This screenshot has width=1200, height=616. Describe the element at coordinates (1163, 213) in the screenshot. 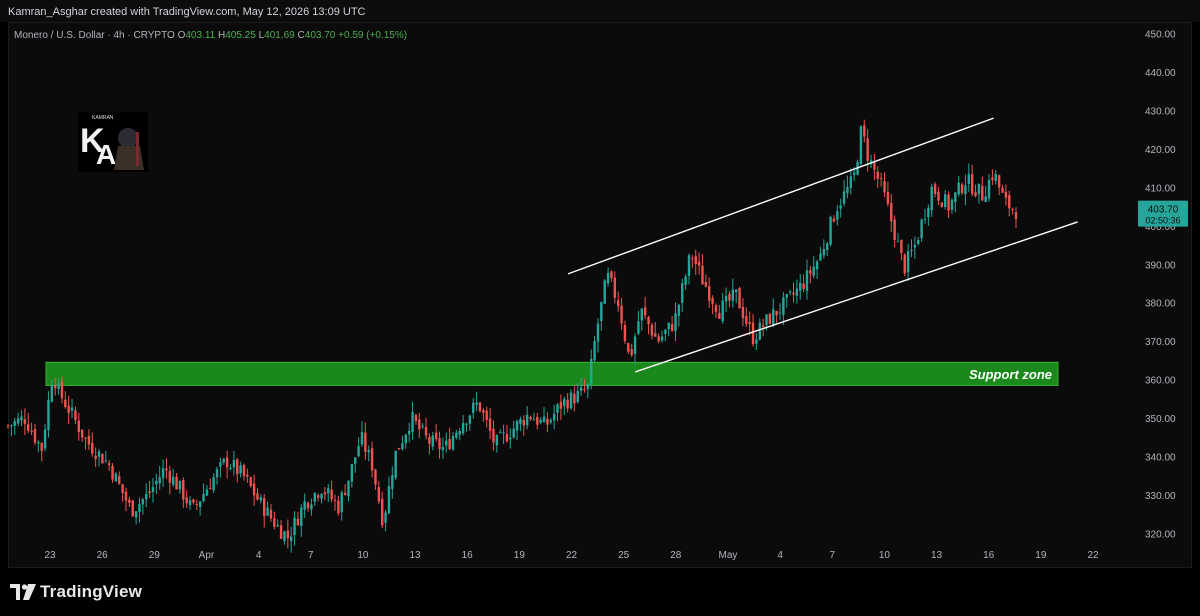

I see `last-price-tag: 403.7002:50:36` at that location.